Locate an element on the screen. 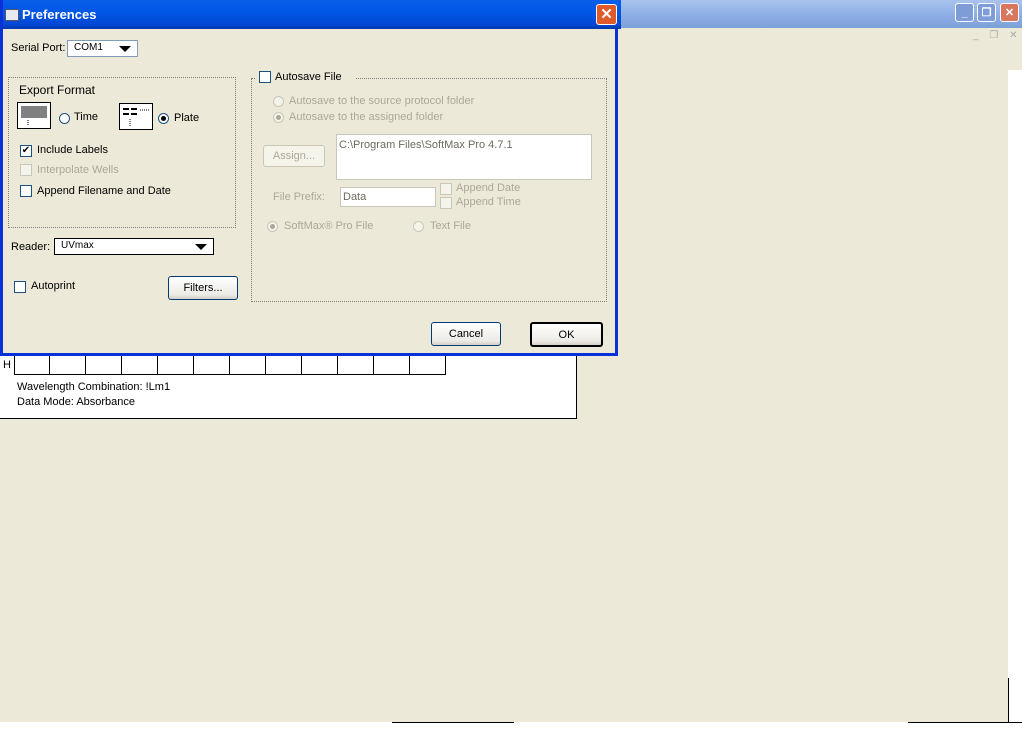 The width and height of the screenshot is (1022, 736). cancel-button: Cancel is located at coordinates (466, 334).